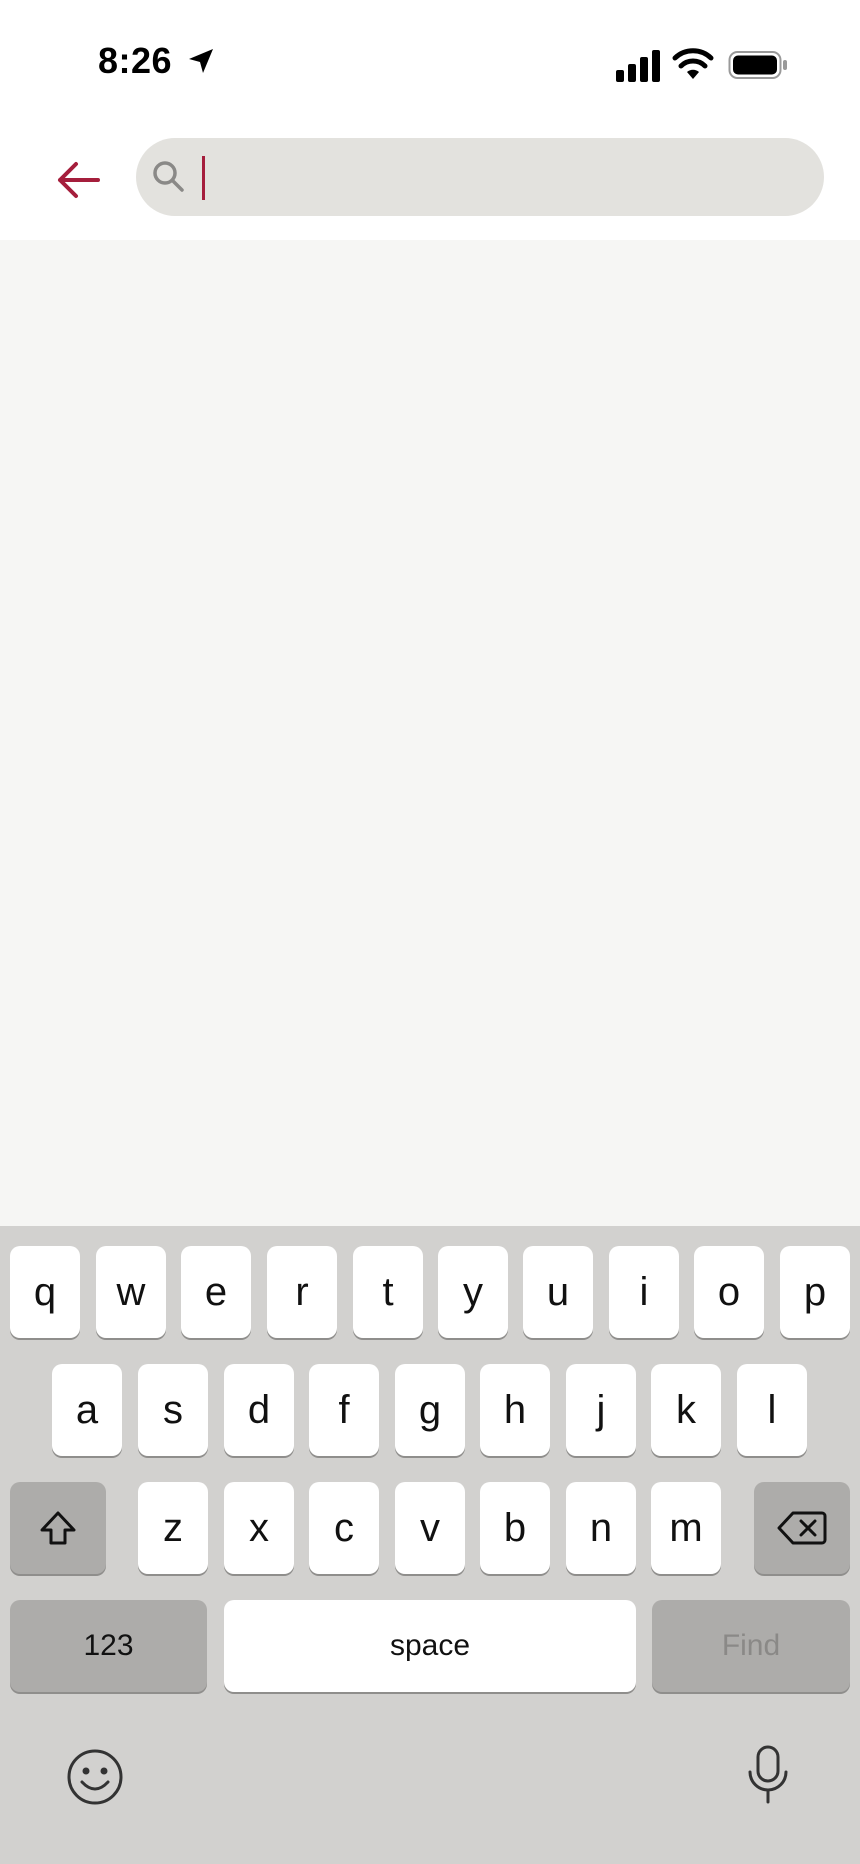 This screenshot has height=1864, width=860. Describe the element at coordinates (173, 1410) in the screenshot. I see `key-s: s` at that location.